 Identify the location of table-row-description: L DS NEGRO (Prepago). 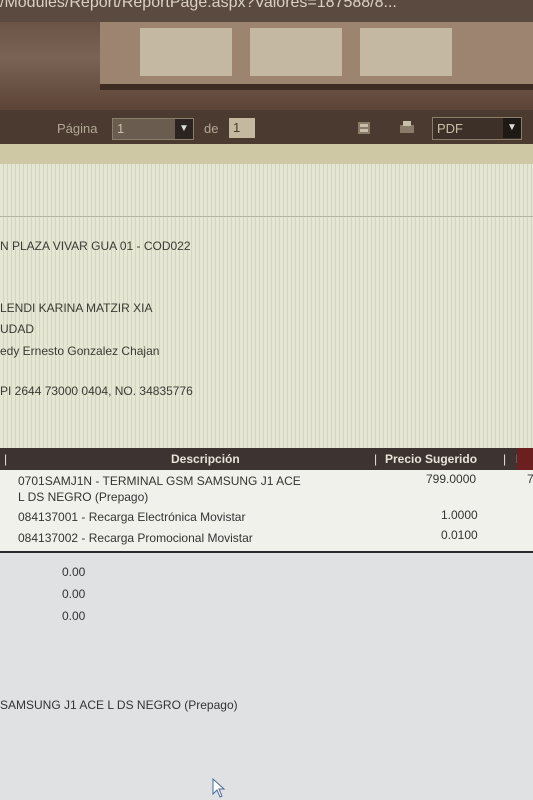
(83, 497).